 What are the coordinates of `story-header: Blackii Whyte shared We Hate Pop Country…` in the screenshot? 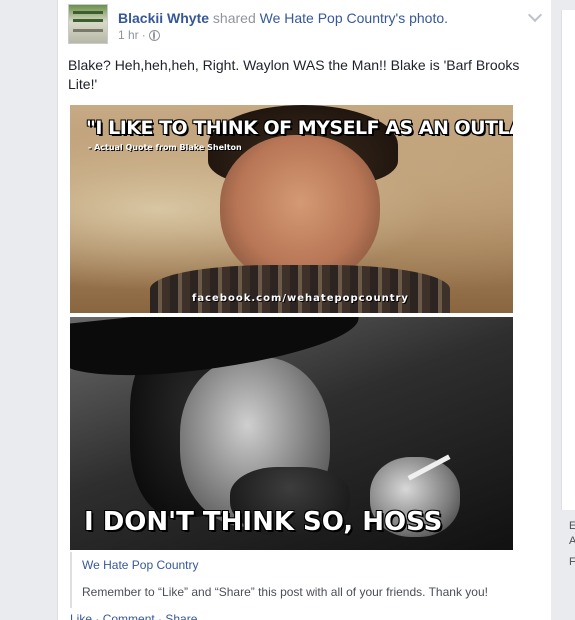 It's located at (305, 26).